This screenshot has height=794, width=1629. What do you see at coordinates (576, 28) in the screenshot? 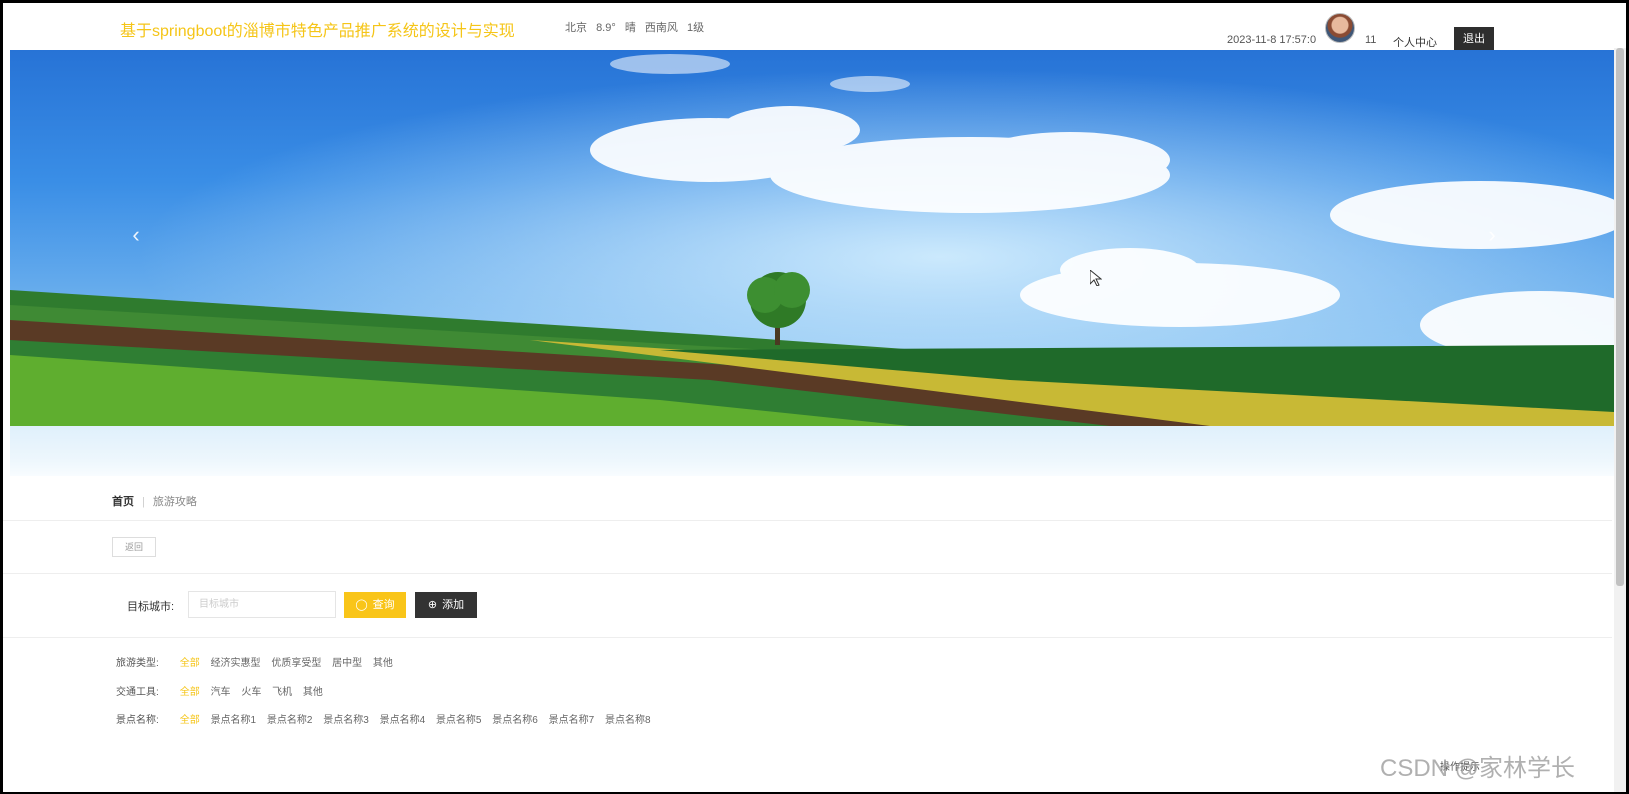
I see `weather-city: 北京` at bounding box center [576, 28].